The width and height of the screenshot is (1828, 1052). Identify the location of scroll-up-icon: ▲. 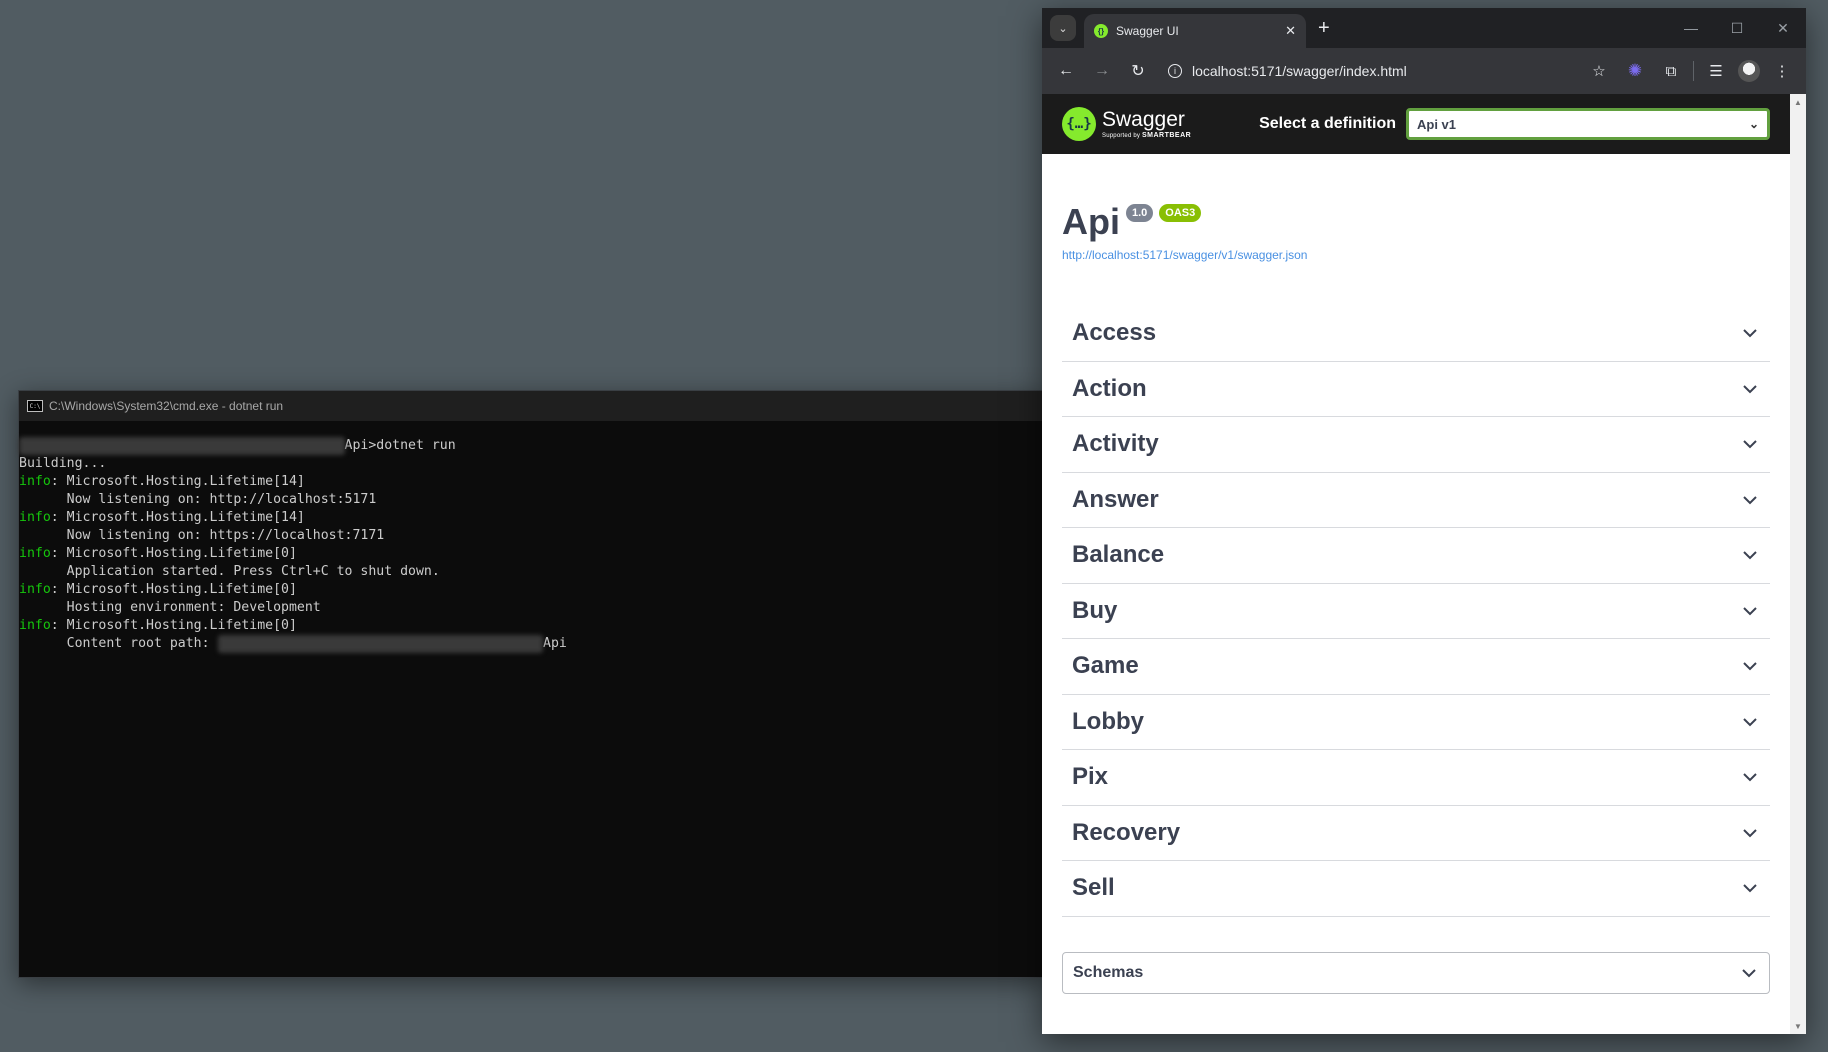
(1798, 102).